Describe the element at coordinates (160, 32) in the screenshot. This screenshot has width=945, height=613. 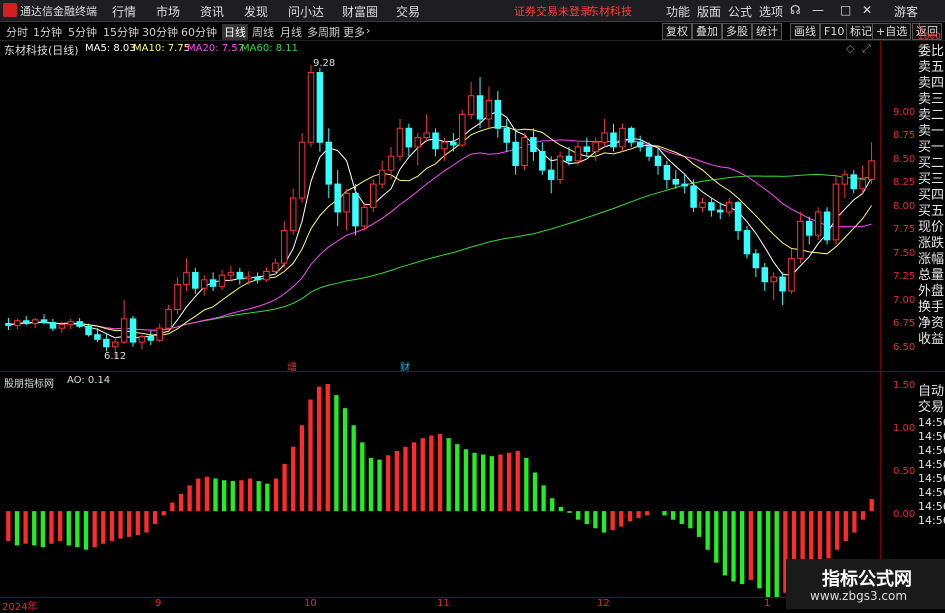
I see `tab-30min: 30分钟` at that location.